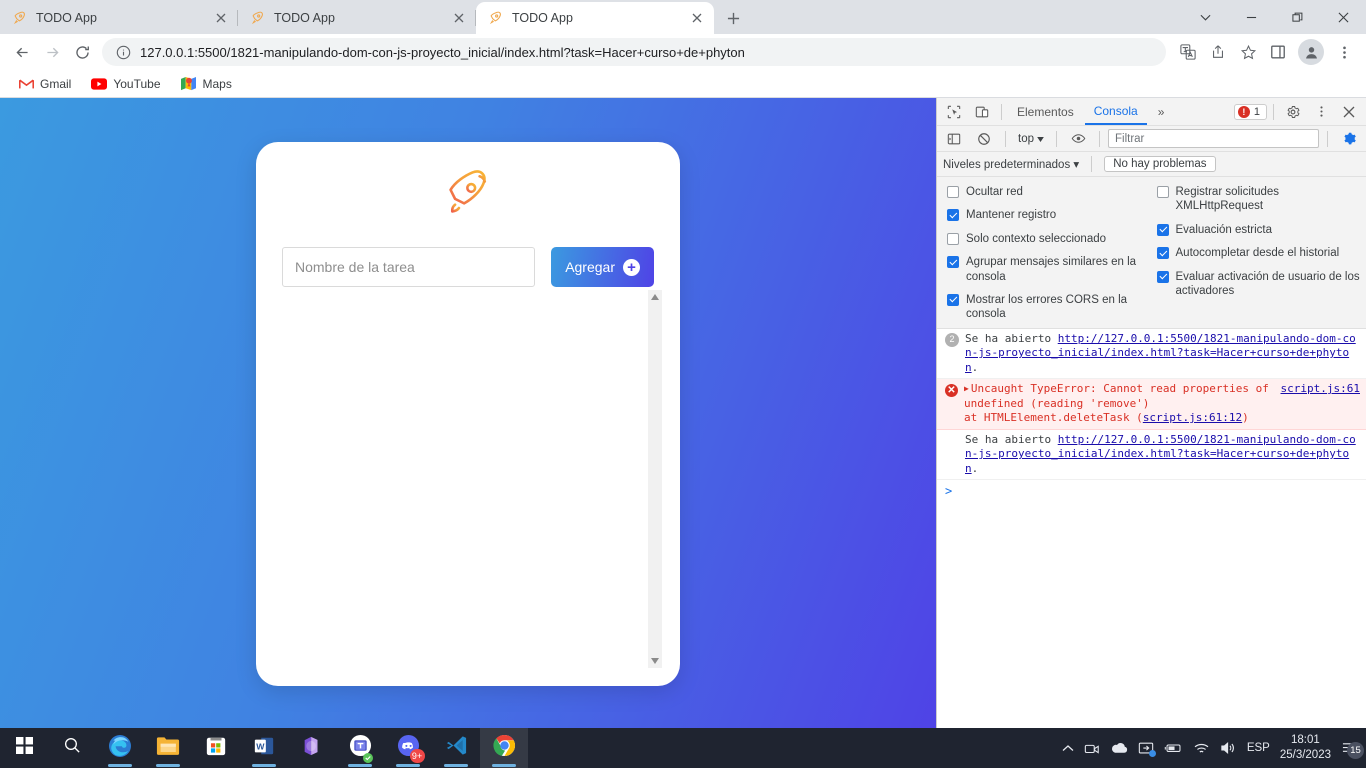  Describe the element at coordinates (408, 748) in the screenshot. I see `taskbar-discord: 9+` at that location.